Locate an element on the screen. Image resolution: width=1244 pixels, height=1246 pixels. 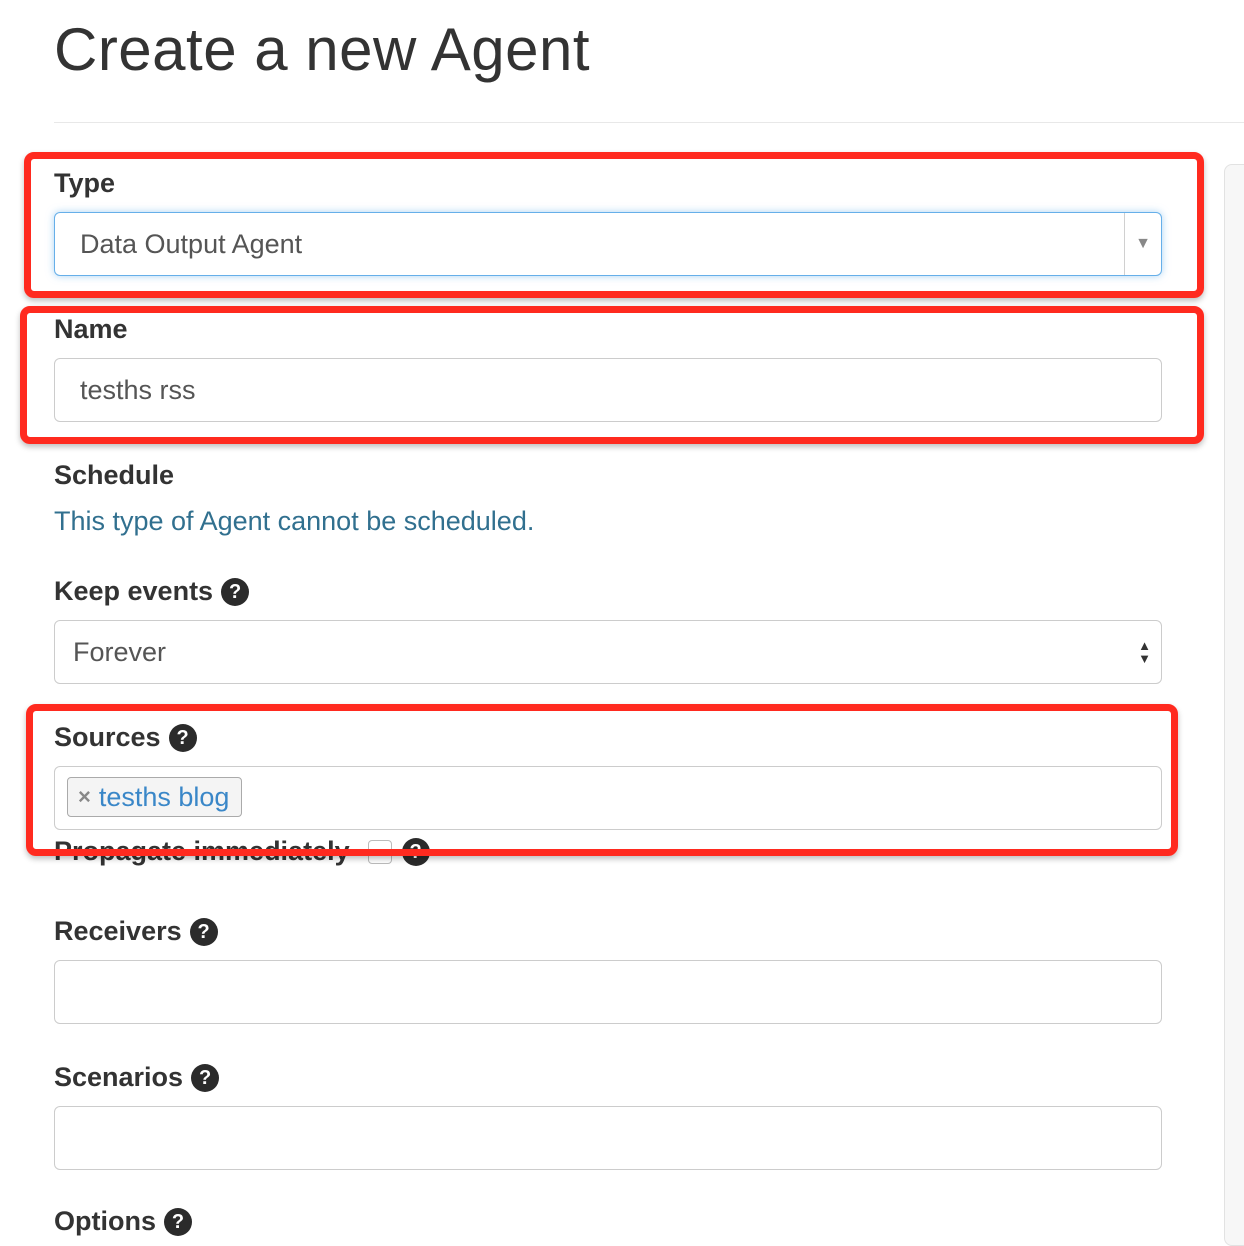
propagate-label: Propagate immediately is located at coordinates (202, 851).